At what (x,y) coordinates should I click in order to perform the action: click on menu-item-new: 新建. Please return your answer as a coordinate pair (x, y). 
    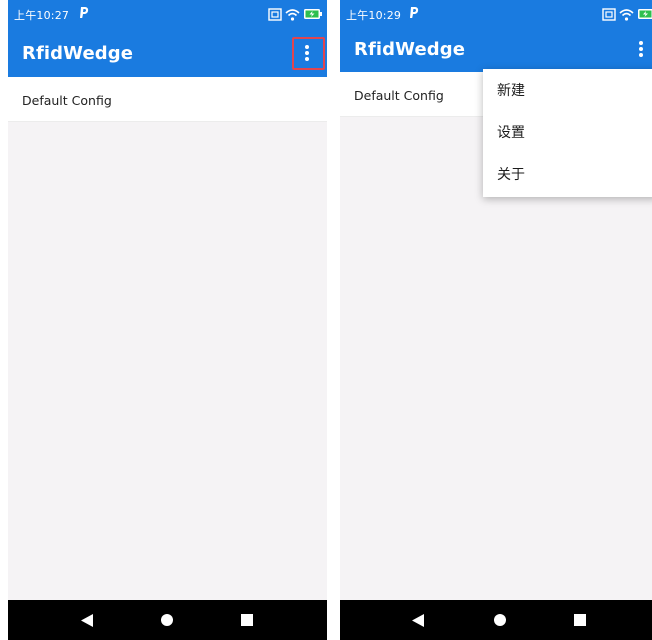
    Looking at the image, I should click on (567, 91).